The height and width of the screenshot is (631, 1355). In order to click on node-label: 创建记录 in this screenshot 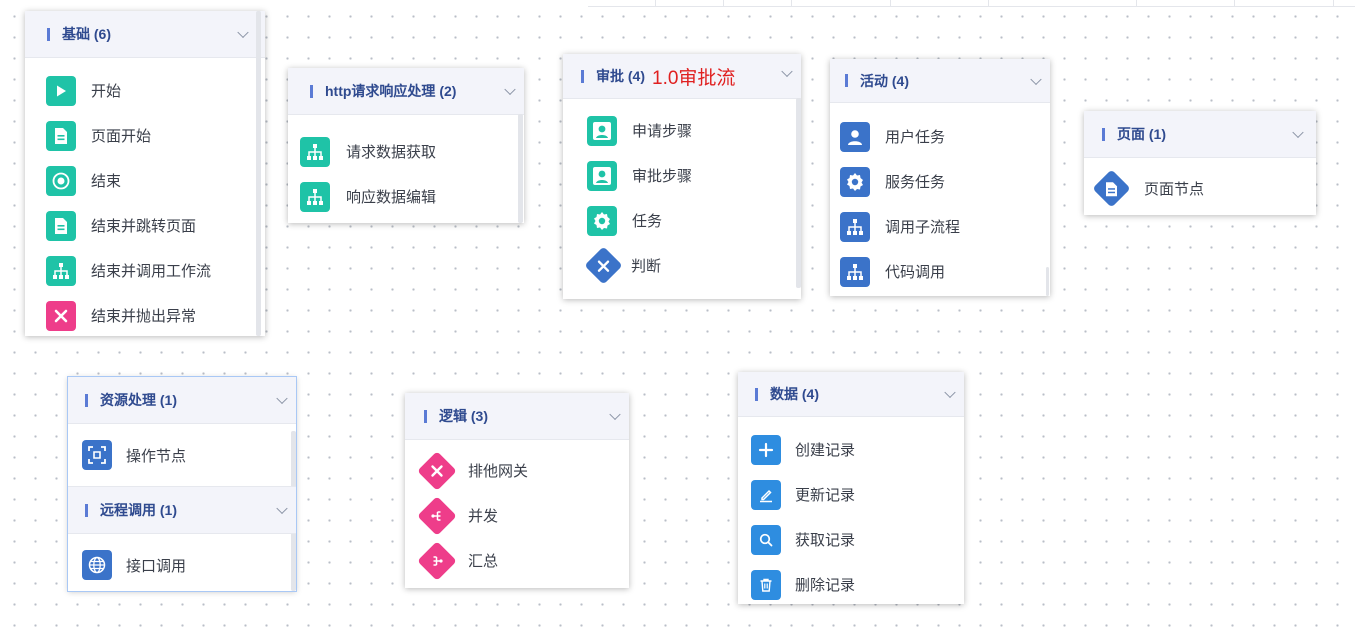, I will do `click(825, 450)`.